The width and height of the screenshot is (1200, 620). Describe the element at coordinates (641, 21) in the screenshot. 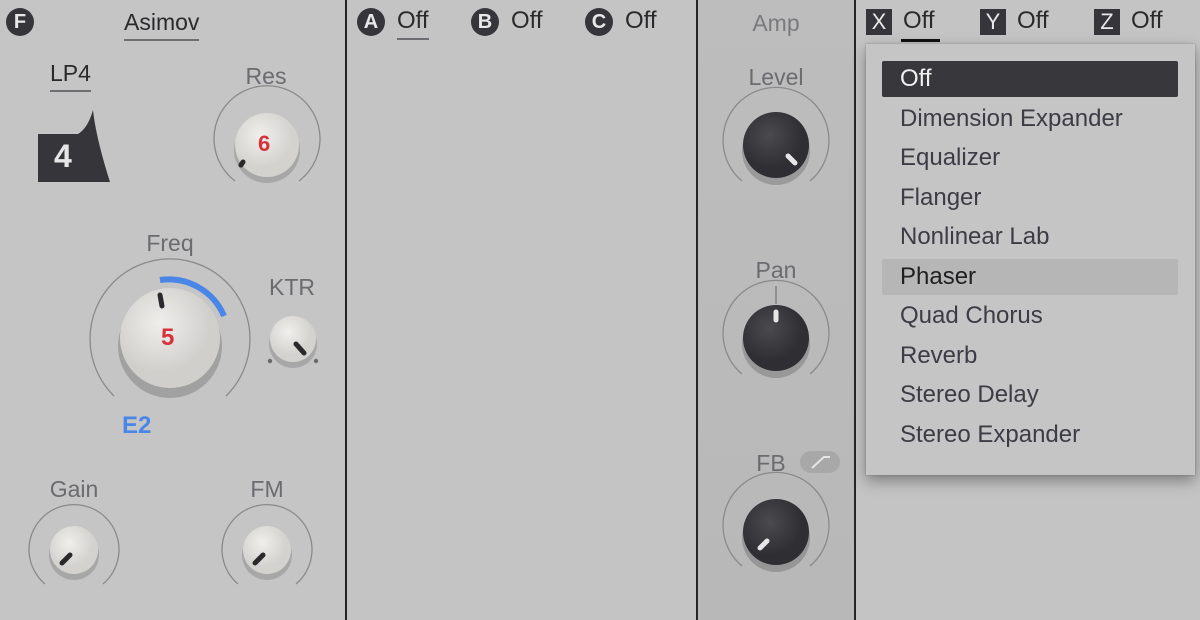

I see `fx-slot-c-selector: Off` at that location.